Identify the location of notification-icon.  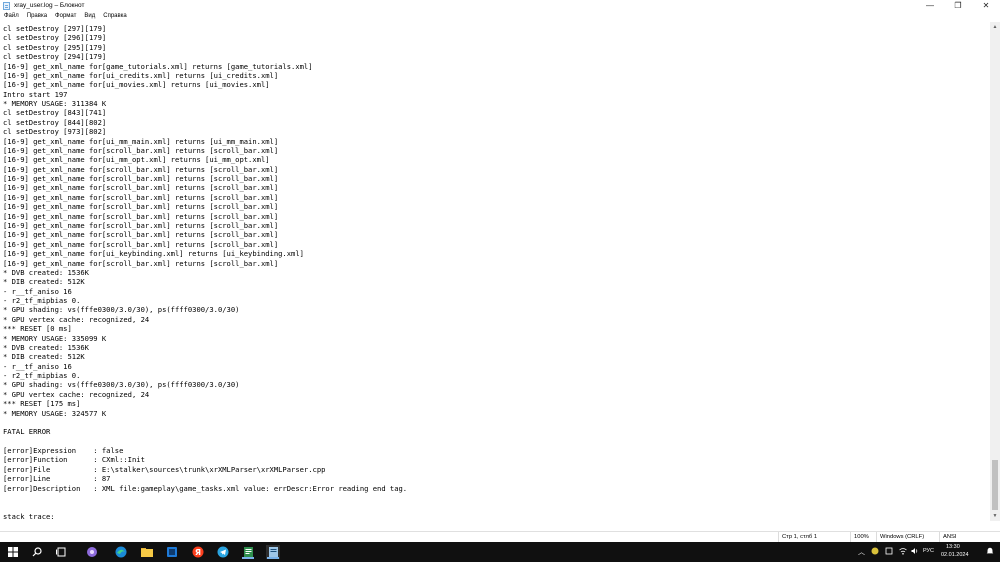
(990, 552).